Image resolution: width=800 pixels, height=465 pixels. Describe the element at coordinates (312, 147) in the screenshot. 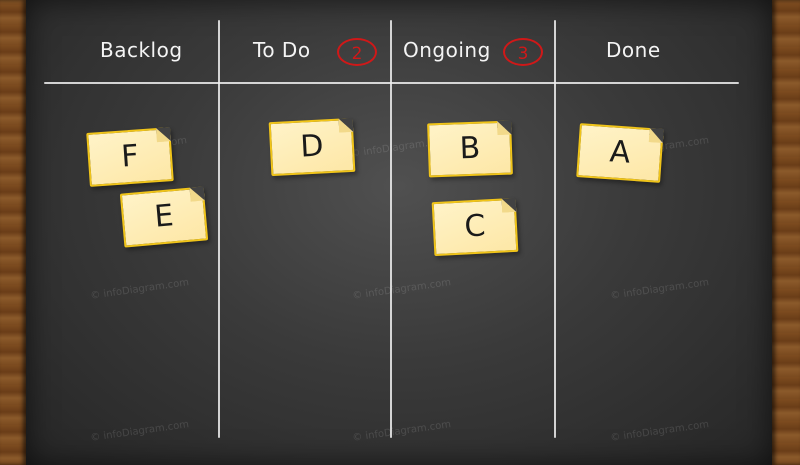

I see `sticky-note-d: D` at that location.